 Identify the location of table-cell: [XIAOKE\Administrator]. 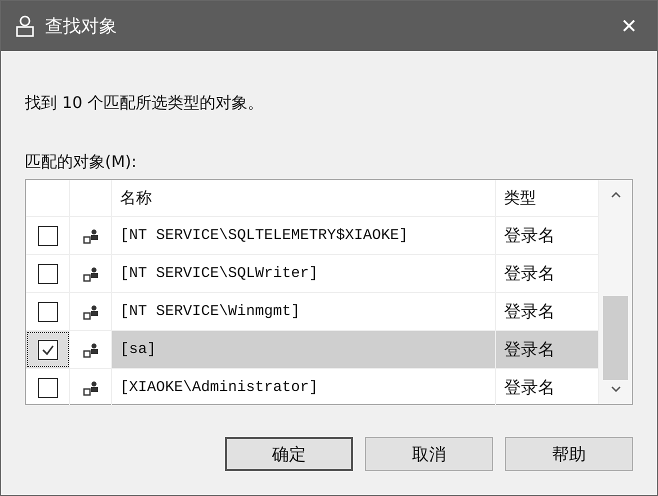
(304, 387).